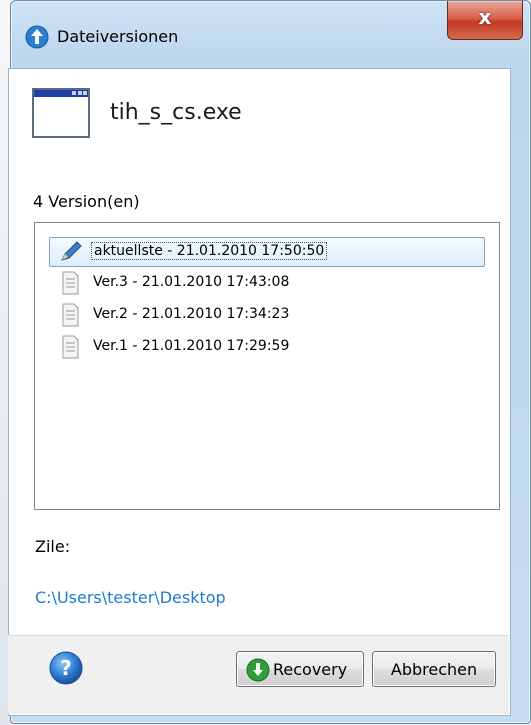 The width and height of the screenshot is (531, 725). I want to click on close-icon: x, so click(485, 17).